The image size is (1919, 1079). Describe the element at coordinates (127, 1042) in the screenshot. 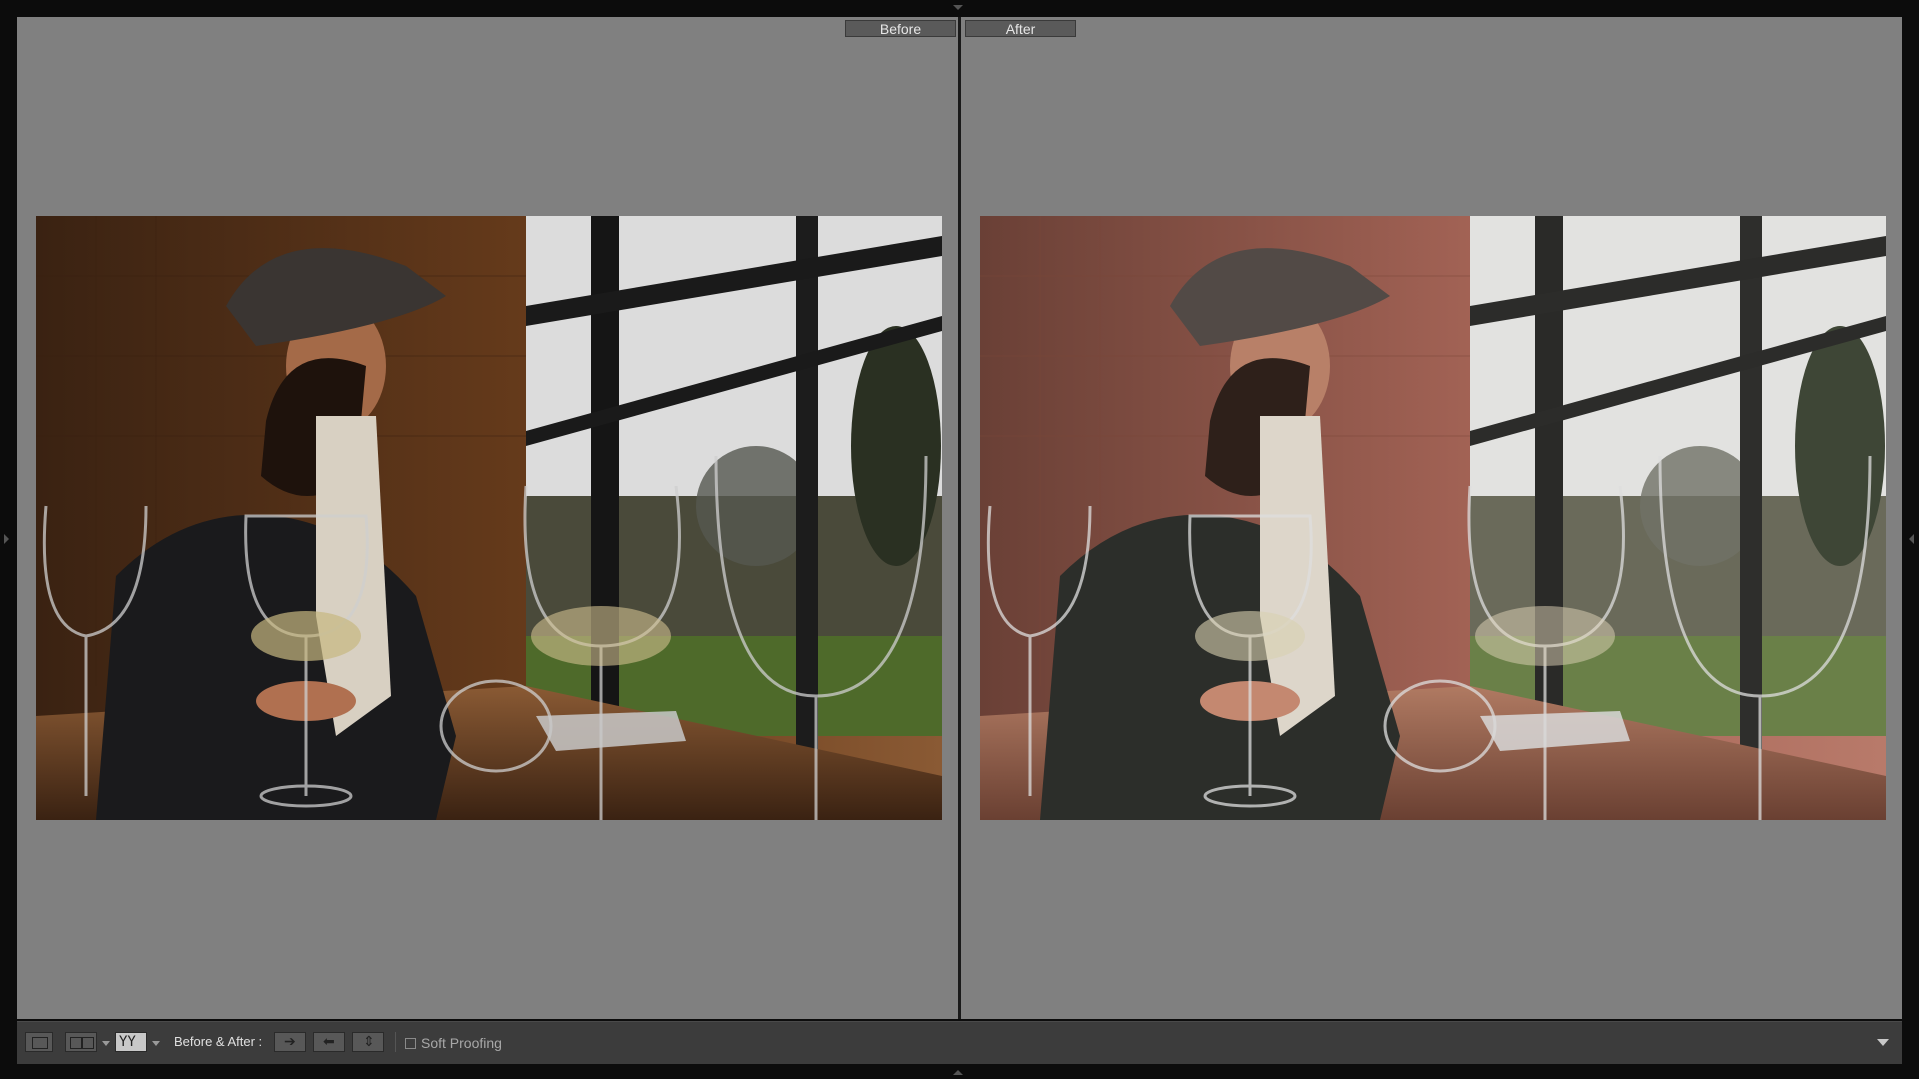

I see `before-after-view-icon: YY` at that location.